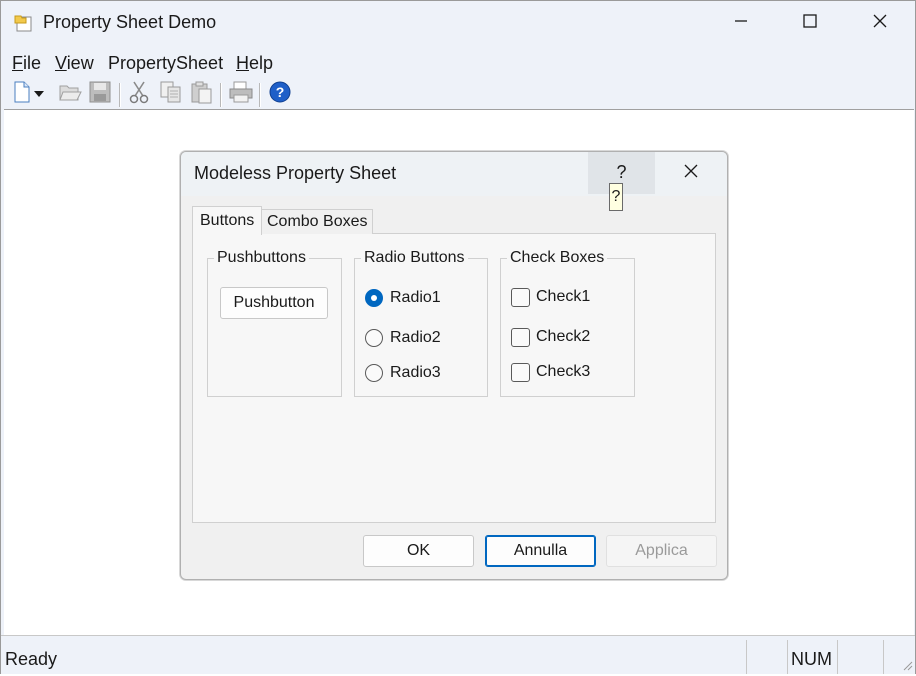 The width and height of the screenshot is (916, 676). I want to click on group-label: Check Boxes, so click(557, 258).